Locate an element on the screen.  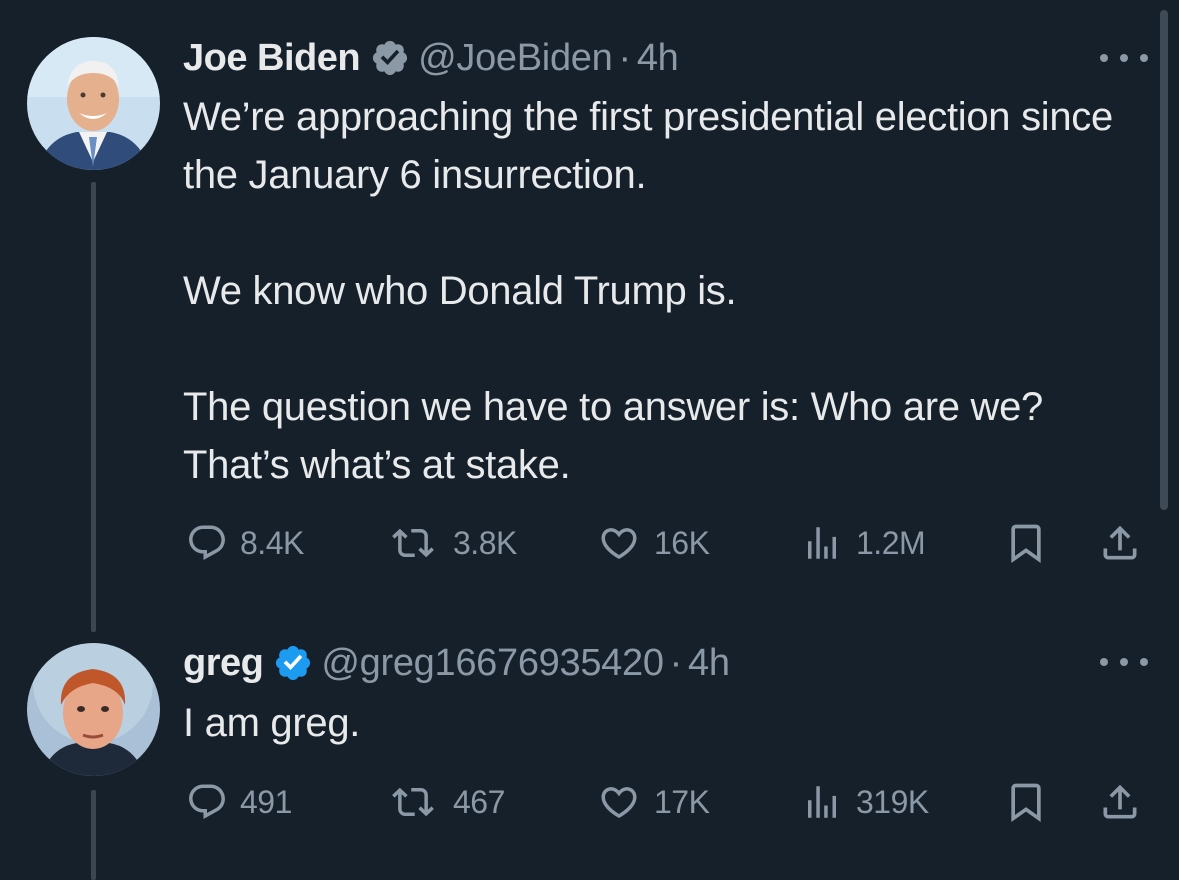
retweet-button: 3.8K is located at coordinates (451, 543).